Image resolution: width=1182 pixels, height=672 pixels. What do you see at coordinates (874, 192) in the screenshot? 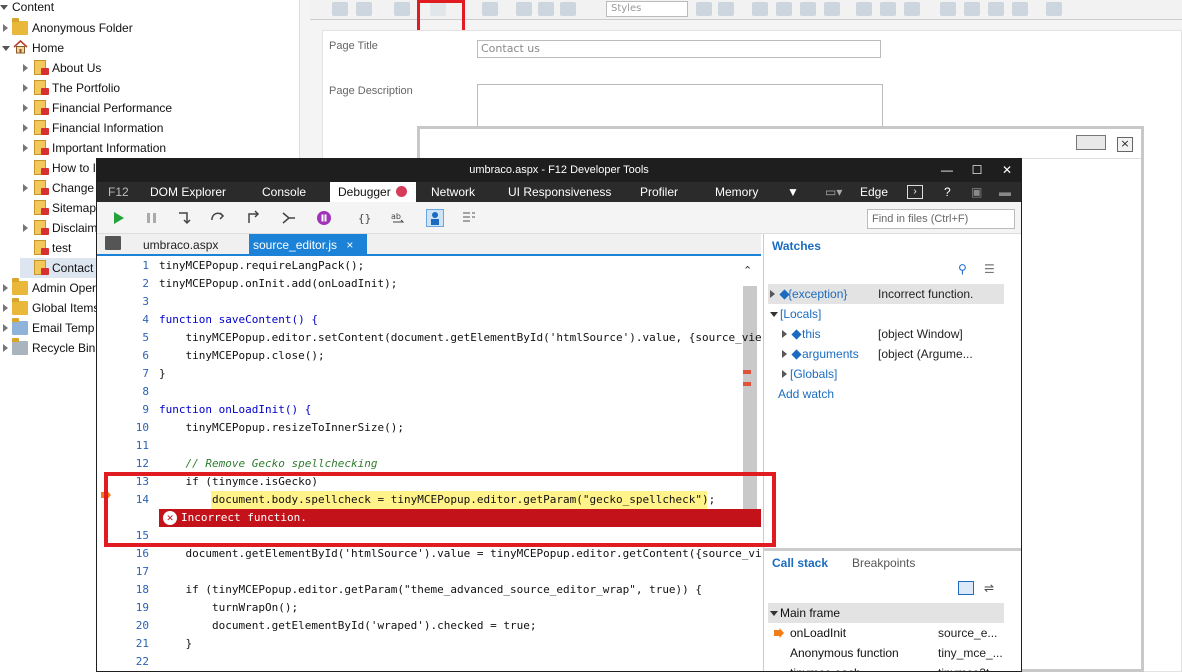
I see `document-mode-select: Edge` at bounding box center [874, 192].